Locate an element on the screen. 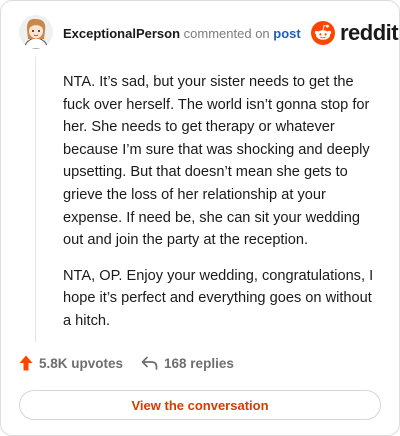  reply-label: 168 replies is located at coordinates (199, 363).